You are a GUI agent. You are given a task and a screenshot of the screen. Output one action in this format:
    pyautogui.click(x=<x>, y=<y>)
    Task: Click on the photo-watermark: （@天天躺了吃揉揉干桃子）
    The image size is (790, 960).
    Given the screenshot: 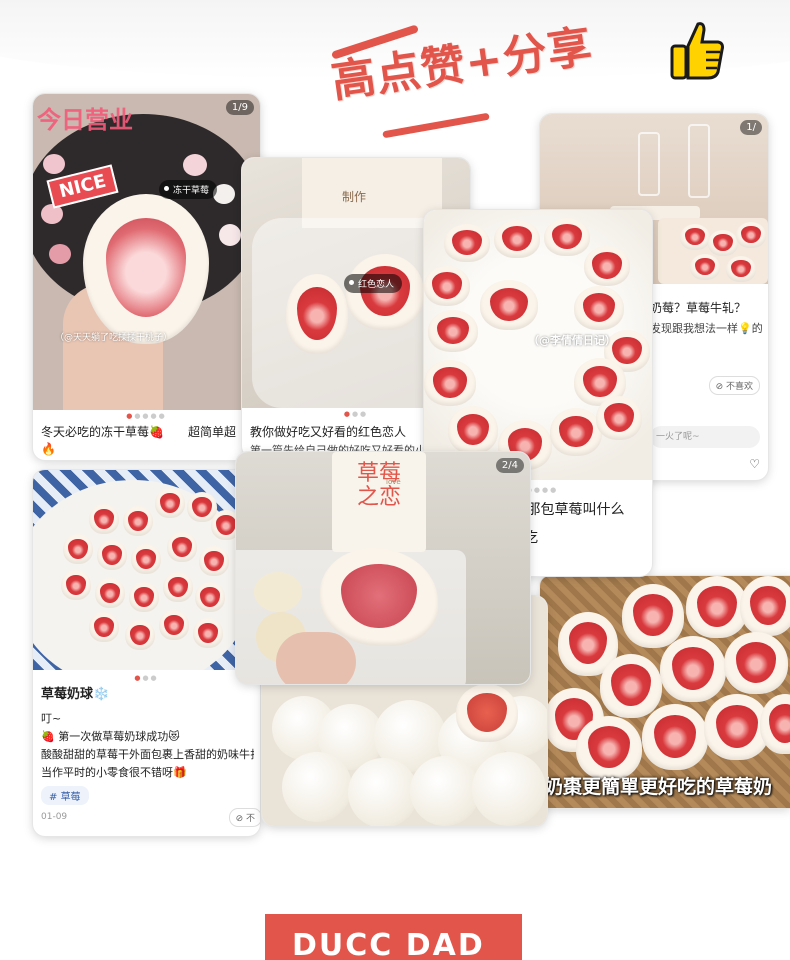 What is the action you would take?
    pyautogui.click(x=114, y=338)
    